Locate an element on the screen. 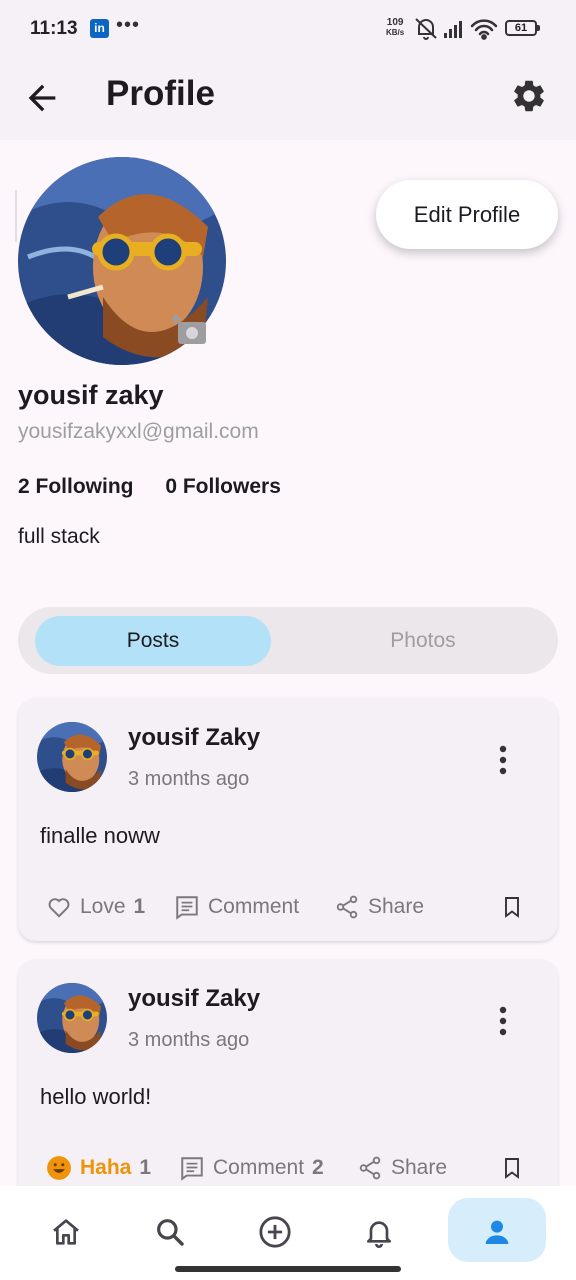 This screenshot has height=1280, width=576. change-photo-button is located at coordinates (189, 329).